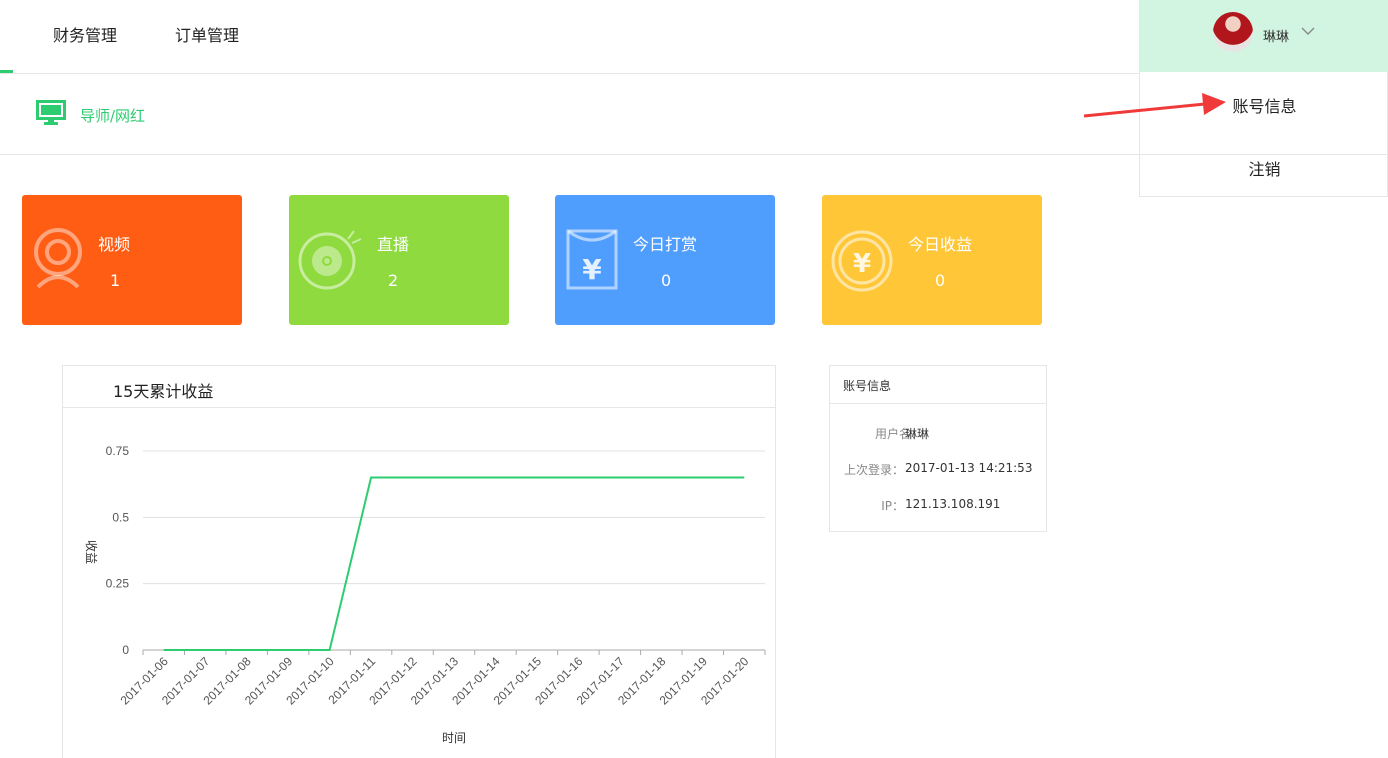 The height and width of the screenshot is (758, 1388). I want to click on y-axis-label: 收益, so click(91, 552).